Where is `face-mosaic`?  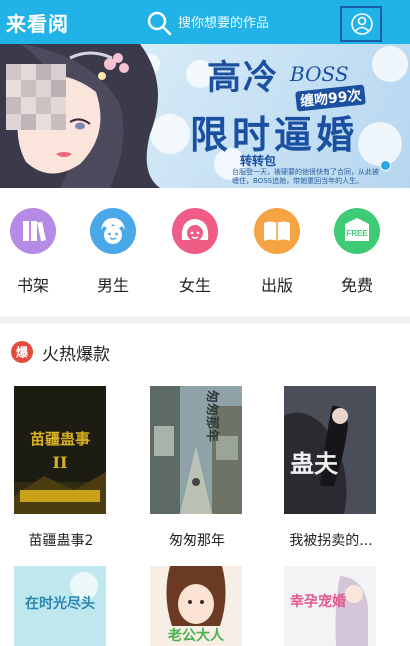 face-mosaic is located at coordinates (36, 97).